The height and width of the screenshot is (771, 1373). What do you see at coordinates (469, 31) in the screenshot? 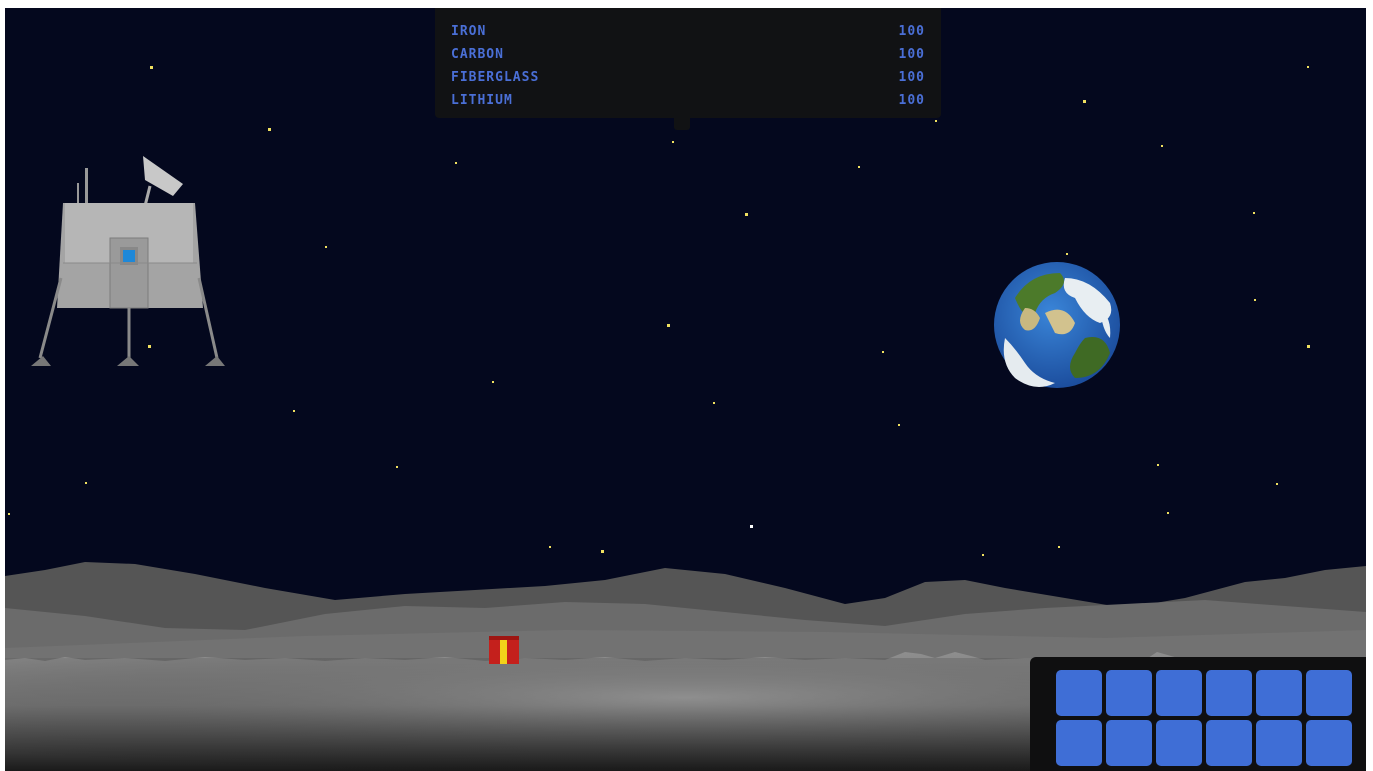
I see `resource-name: IRON` at bounding box center [469, 31].